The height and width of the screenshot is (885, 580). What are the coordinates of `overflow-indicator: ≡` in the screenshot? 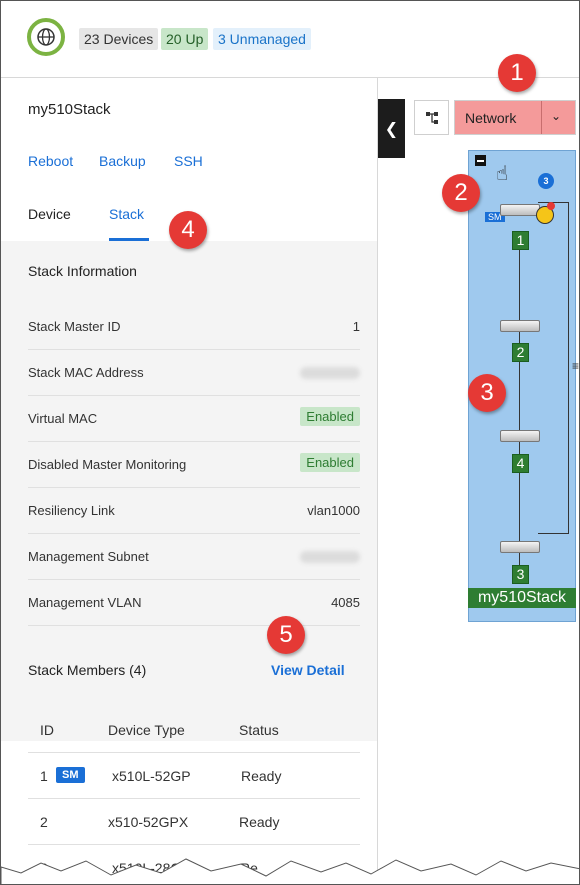 It's located at (576, 366).